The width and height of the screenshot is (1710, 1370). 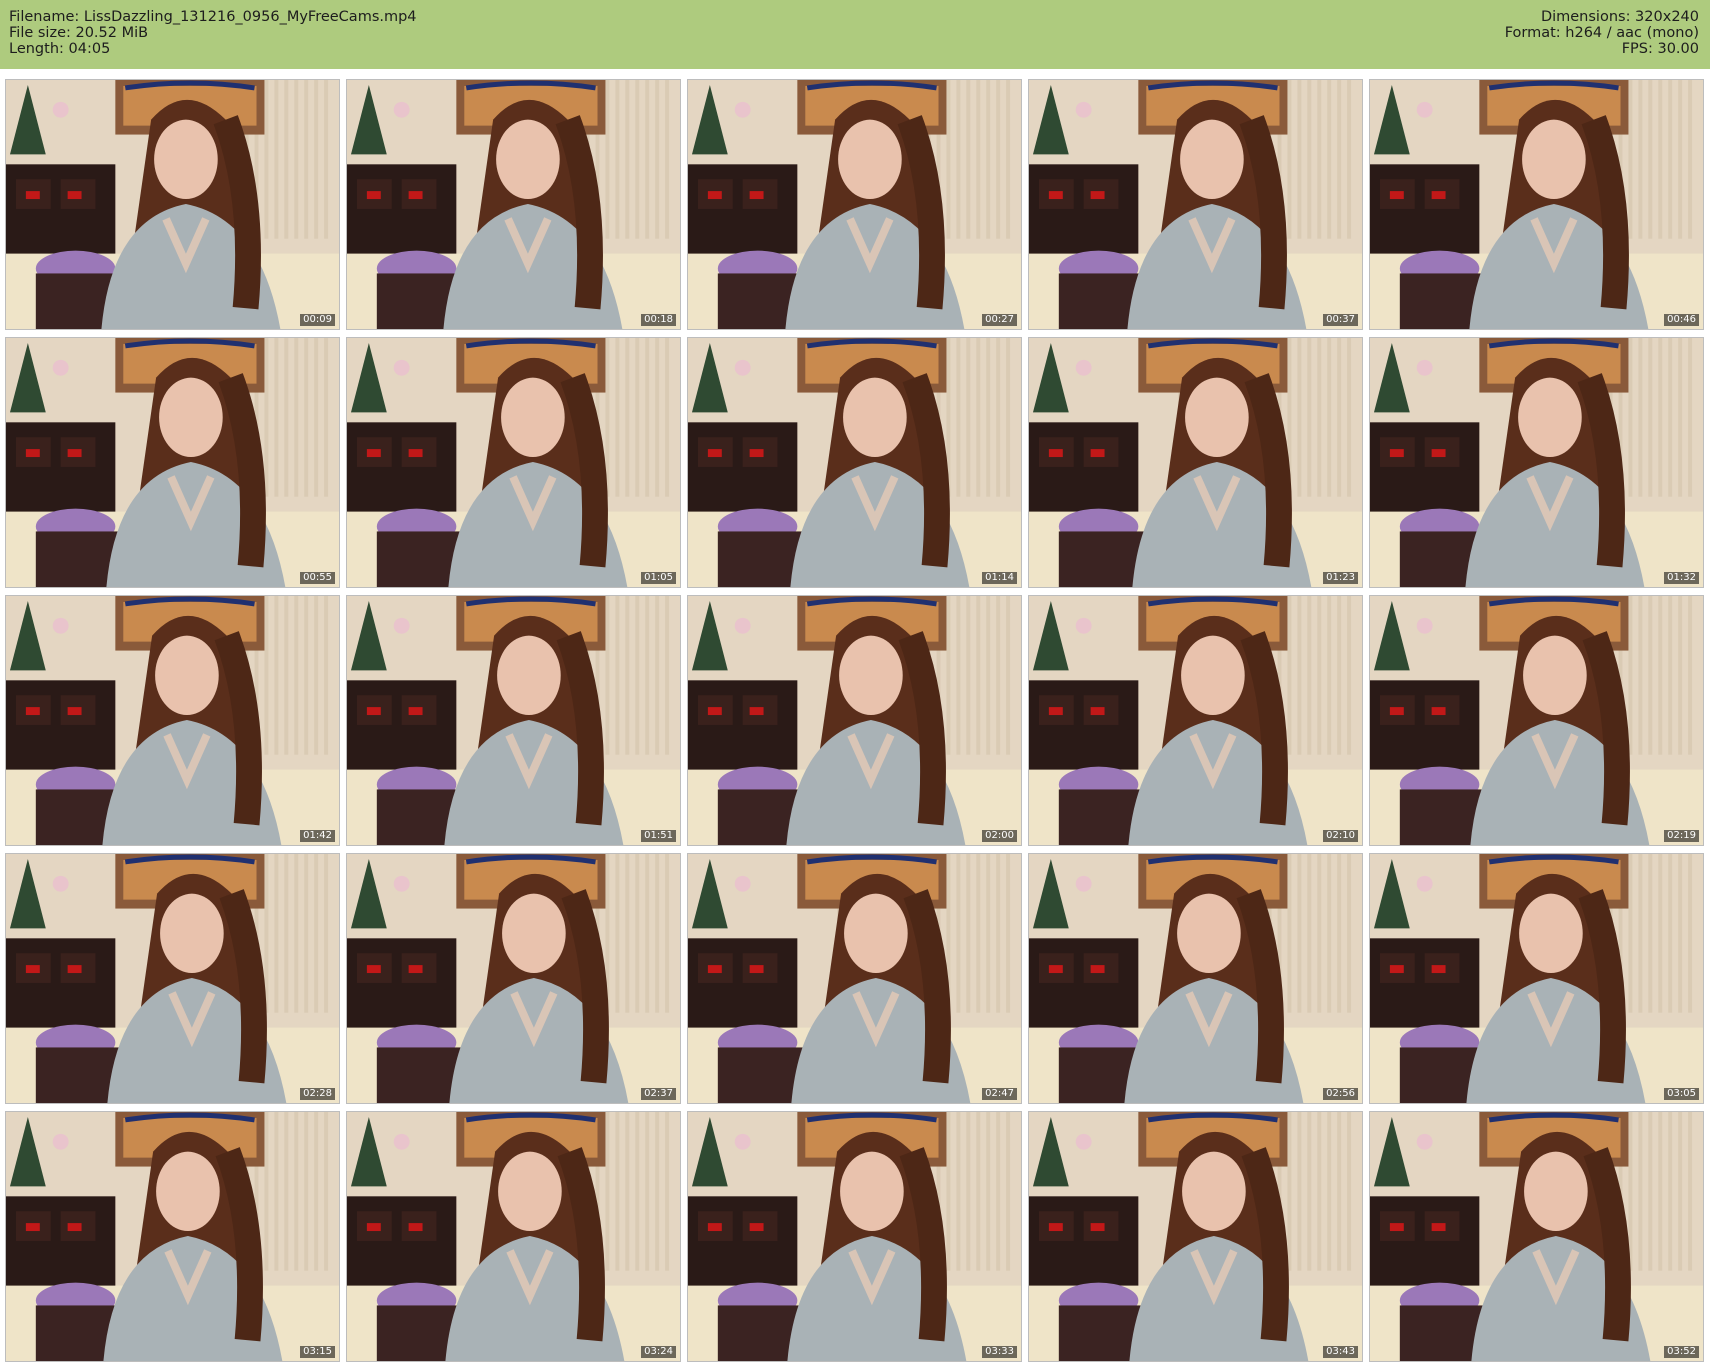 I want to click on video-frame-thumbnail: 02:56, so click(x=1195, y=978).